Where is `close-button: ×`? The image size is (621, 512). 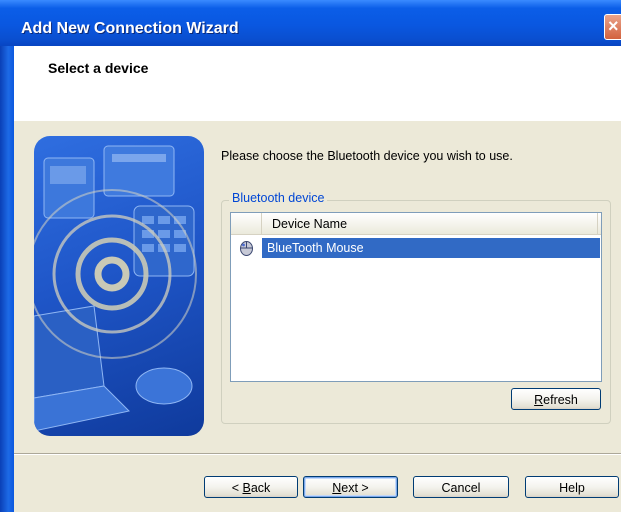
close-button: × is located at coordinates (612, 27).